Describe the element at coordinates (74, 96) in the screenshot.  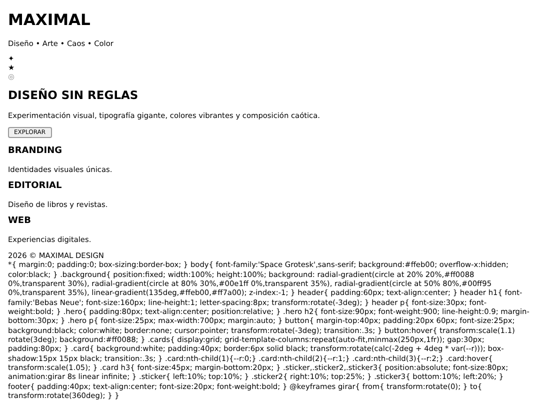
I see `hero-heading: DISEÑO SIN REGLAS` at that location.